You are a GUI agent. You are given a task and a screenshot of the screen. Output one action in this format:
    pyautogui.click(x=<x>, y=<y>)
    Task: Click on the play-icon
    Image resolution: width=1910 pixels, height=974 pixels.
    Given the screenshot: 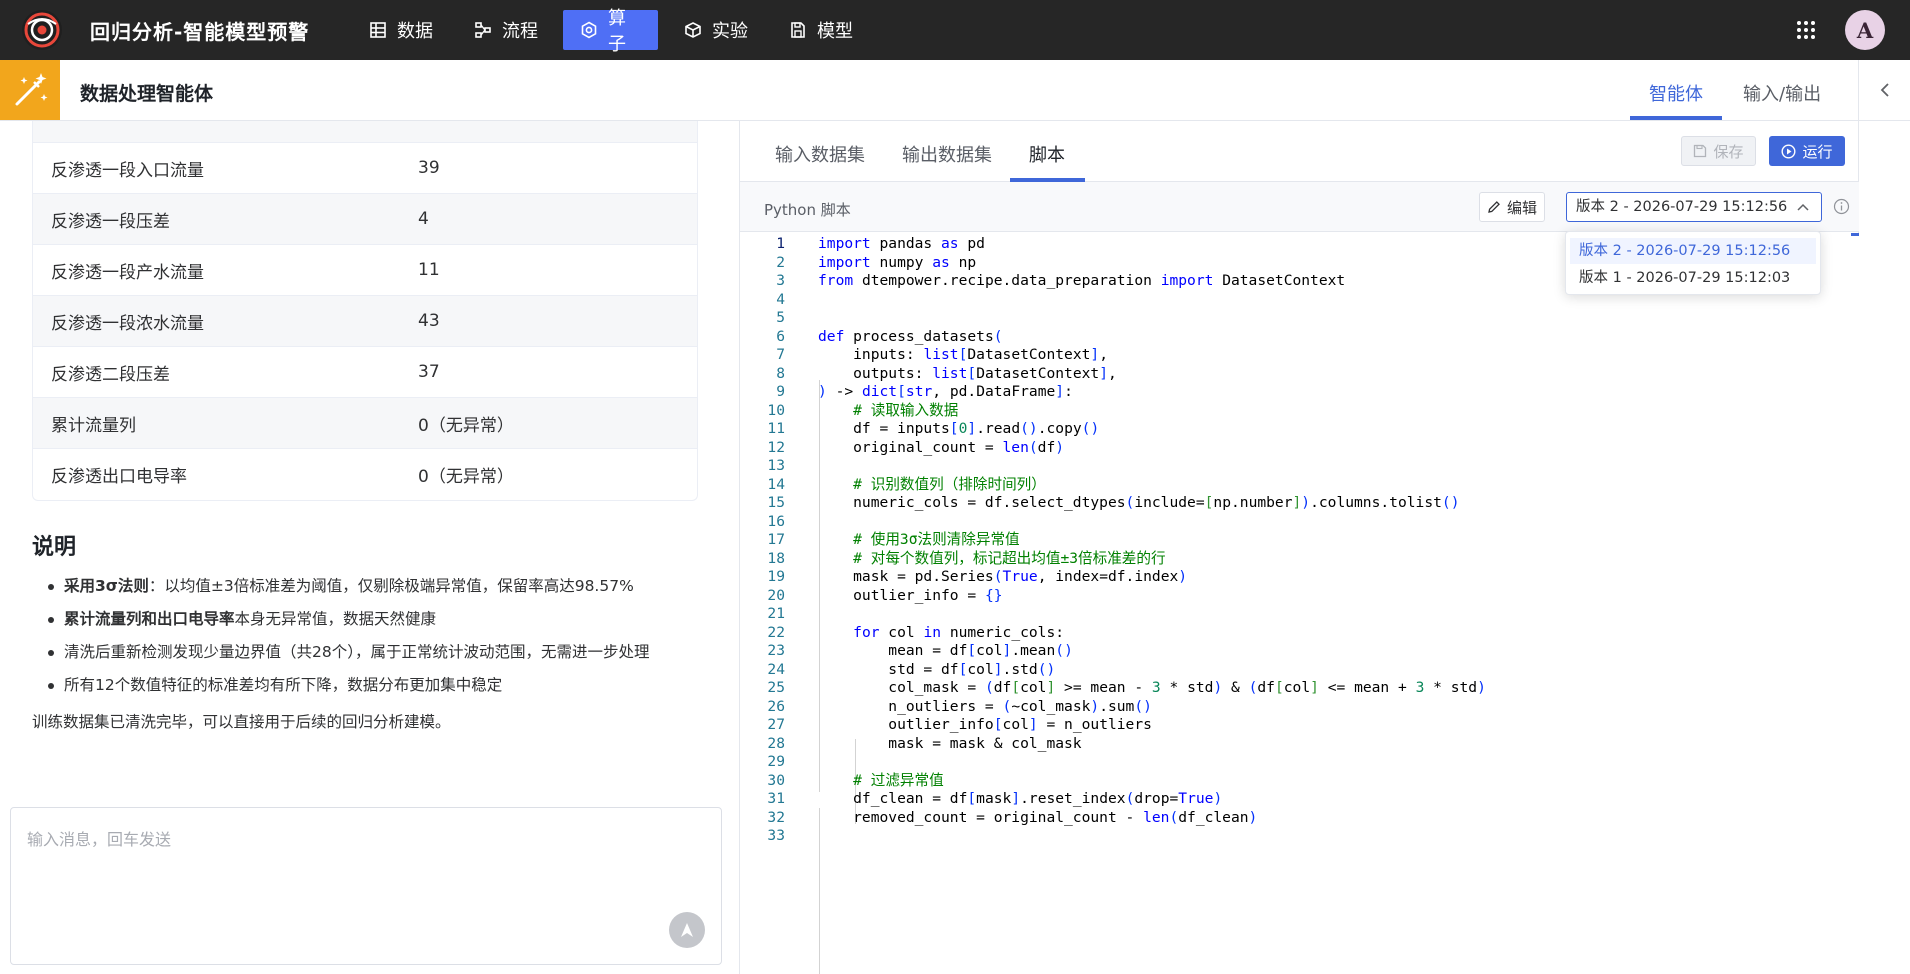 What is the action you would take?
    pyautogui.click(x=1788, y=151)
    